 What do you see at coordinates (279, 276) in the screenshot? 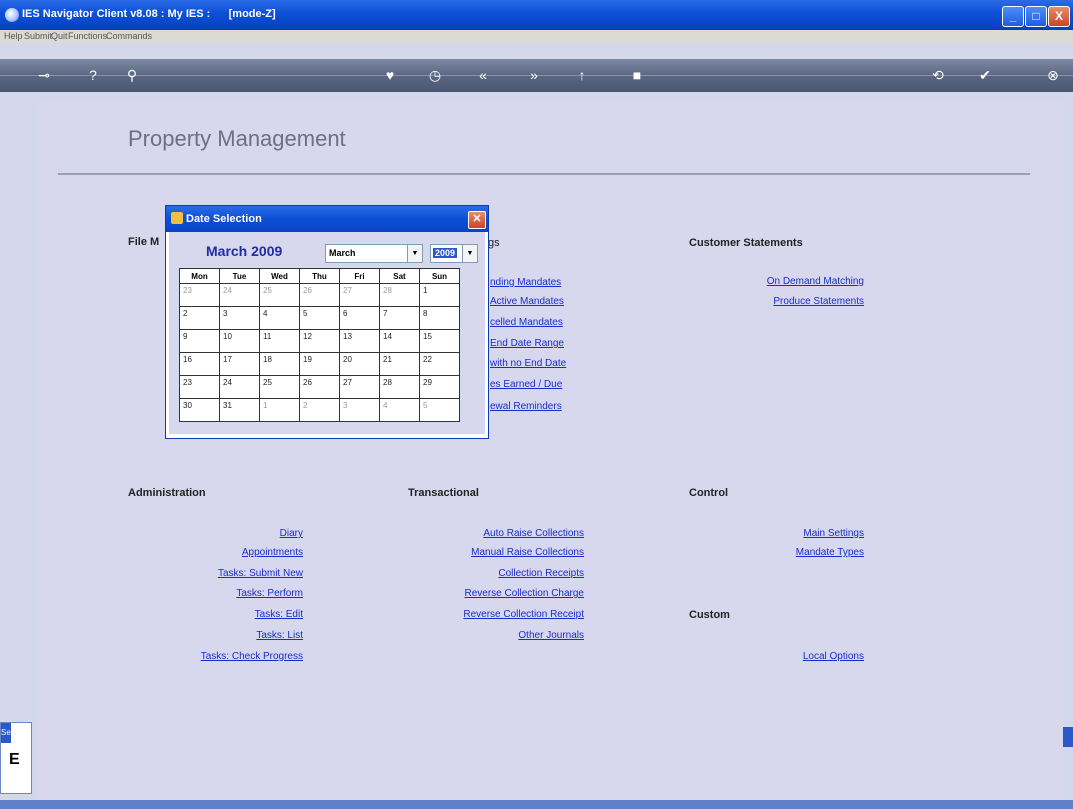
I see `weekday-header: Wed` at bounding box center [279, 276].